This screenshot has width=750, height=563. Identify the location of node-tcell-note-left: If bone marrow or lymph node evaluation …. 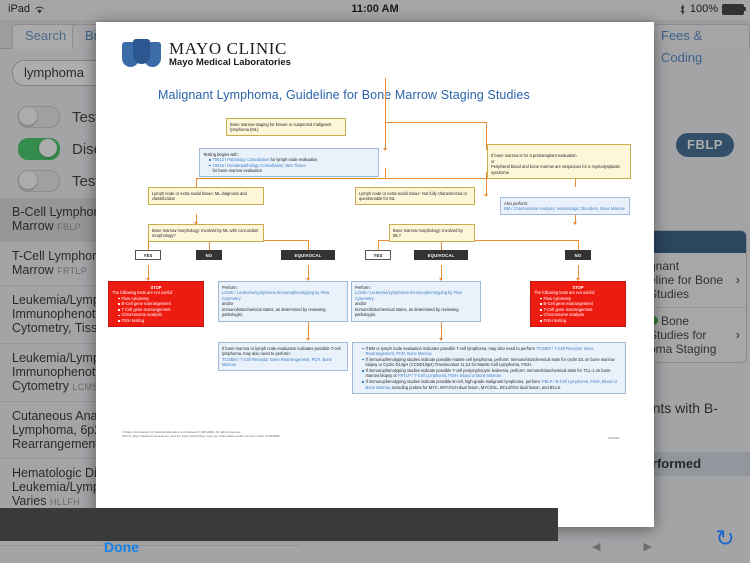
(283, 357).